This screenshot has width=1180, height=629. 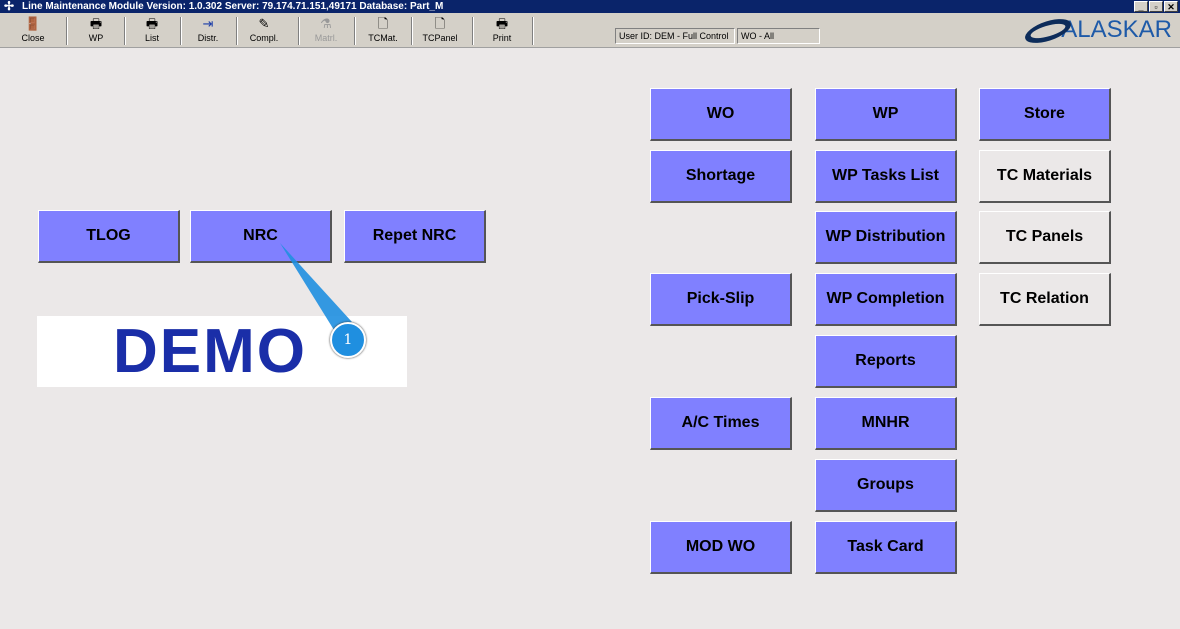 What do you see at coordinates (886, 176) in the screenshot?
I see `wp-tasks-list-button: WP Tasks List` at bounding box center [886, 176].